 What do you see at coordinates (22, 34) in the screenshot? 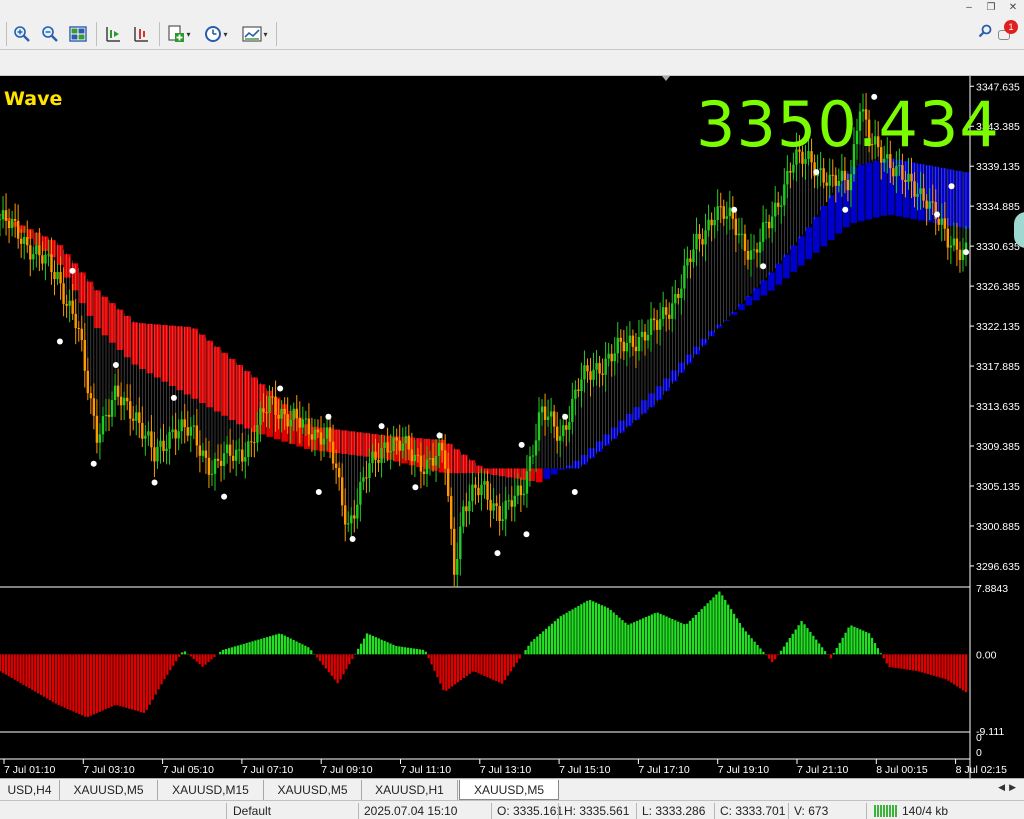
I see `zoom-in-icon` at bounding box center [22, 34].